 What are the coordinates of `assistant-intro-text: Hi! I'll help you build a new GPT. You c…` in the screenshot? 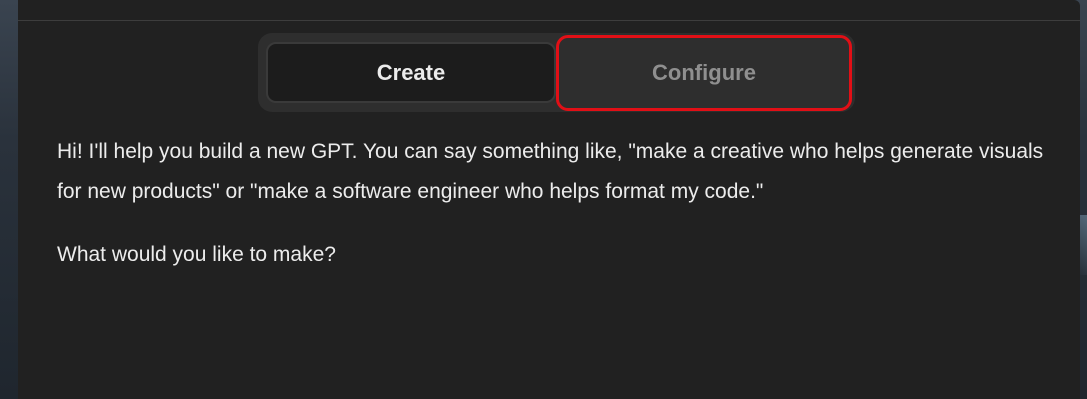 It's located at (550, 171).